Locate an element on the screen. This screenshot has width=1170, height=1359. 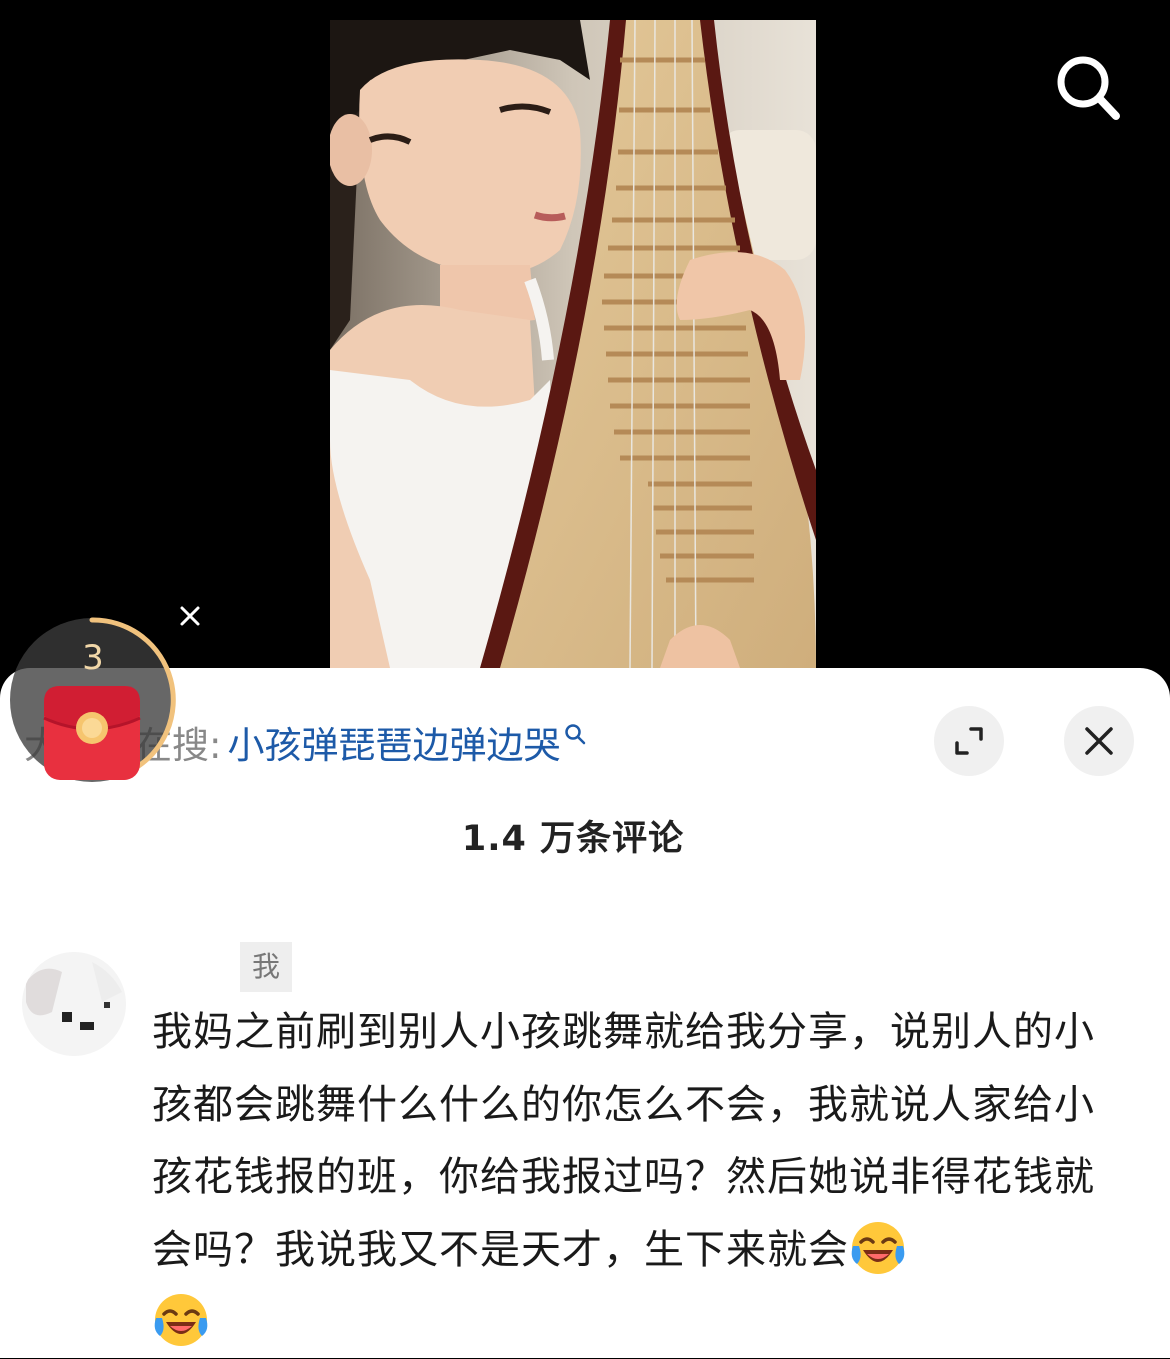
close-comments-button is located at coordinates (1099, 741).